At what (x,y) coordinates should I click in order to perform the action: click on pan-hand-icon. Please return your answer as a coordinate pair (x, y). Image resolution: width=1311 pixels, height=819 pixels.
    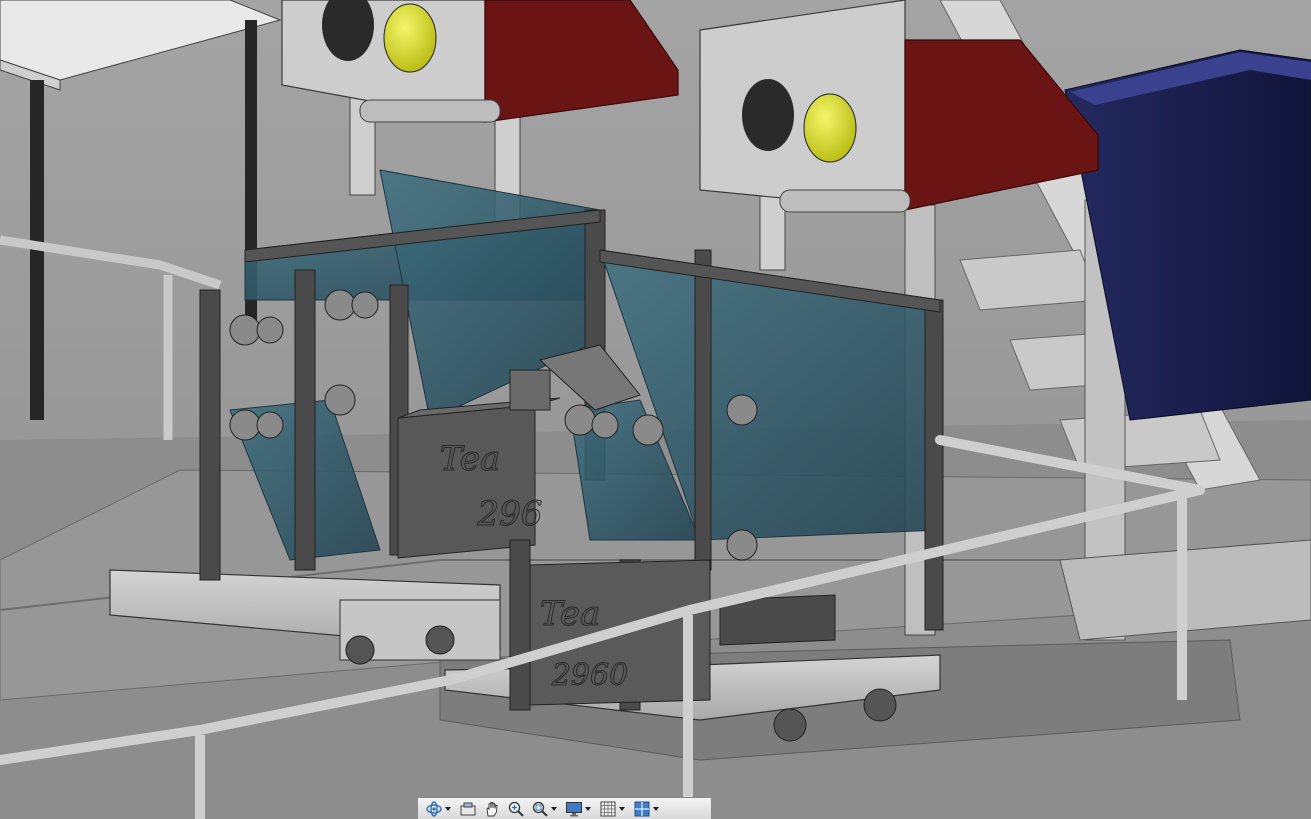
    Looking at the image, I should click on (492, 808).